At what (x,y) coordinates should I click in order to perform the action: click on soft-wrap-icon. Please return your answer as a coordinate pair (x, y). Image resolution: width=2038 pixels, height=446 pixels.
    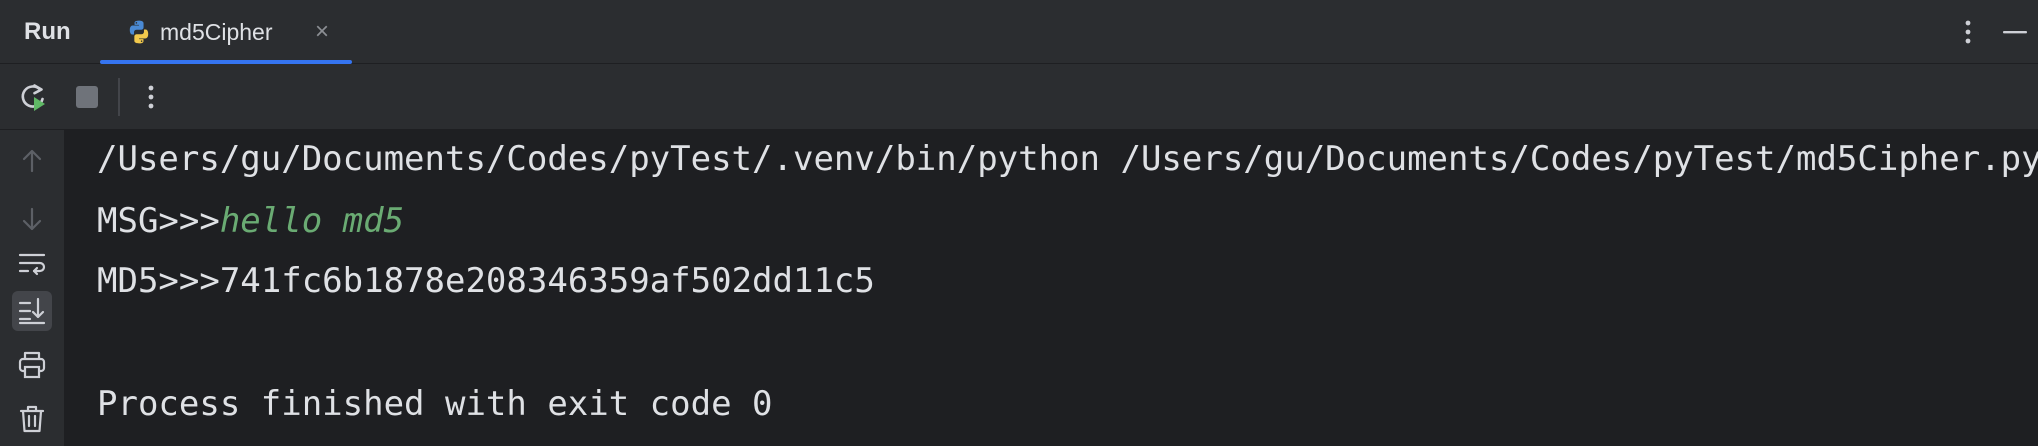
    Looking at the image, I should click on (32, 263).